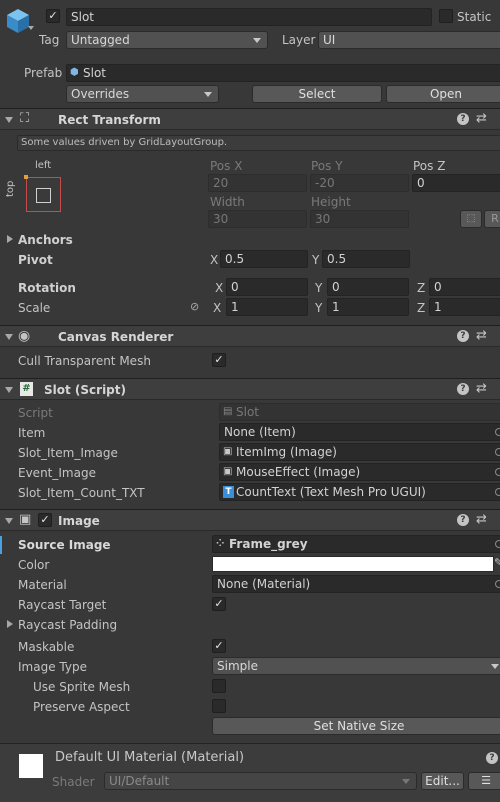 The image size is (500, 802). I want to click on static-label: Static, so click(474, 17).